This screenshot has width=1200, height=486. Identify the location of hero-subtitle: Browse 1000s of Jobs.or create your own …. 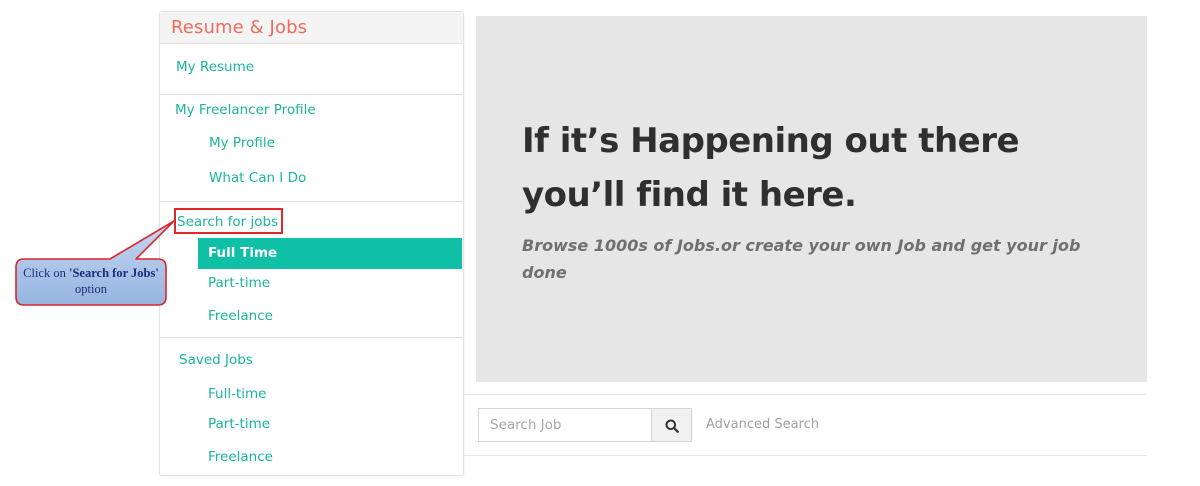
(801, 259).